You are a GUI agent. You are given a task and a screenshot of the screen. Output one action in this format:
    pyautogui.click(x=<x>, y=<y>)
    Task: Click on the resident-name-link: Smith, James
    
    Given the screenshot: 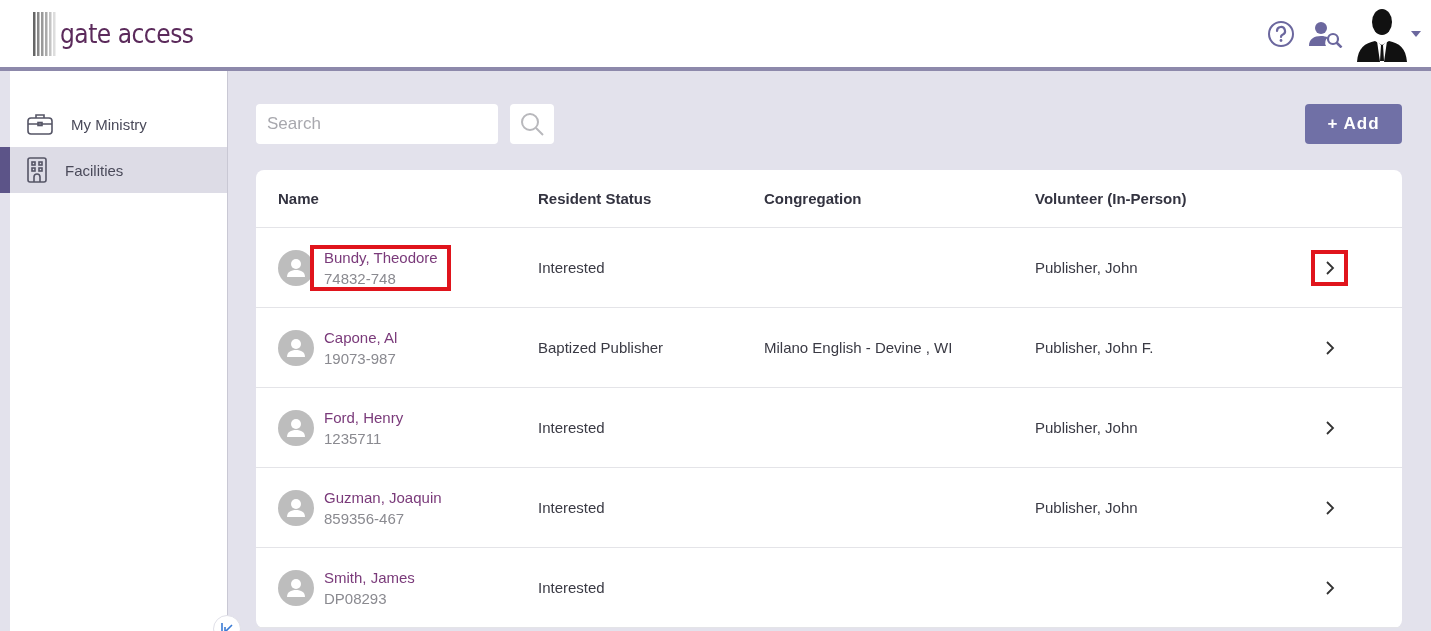 What is the action you would take?
    pyautogui.click(x=369, y=577)
    